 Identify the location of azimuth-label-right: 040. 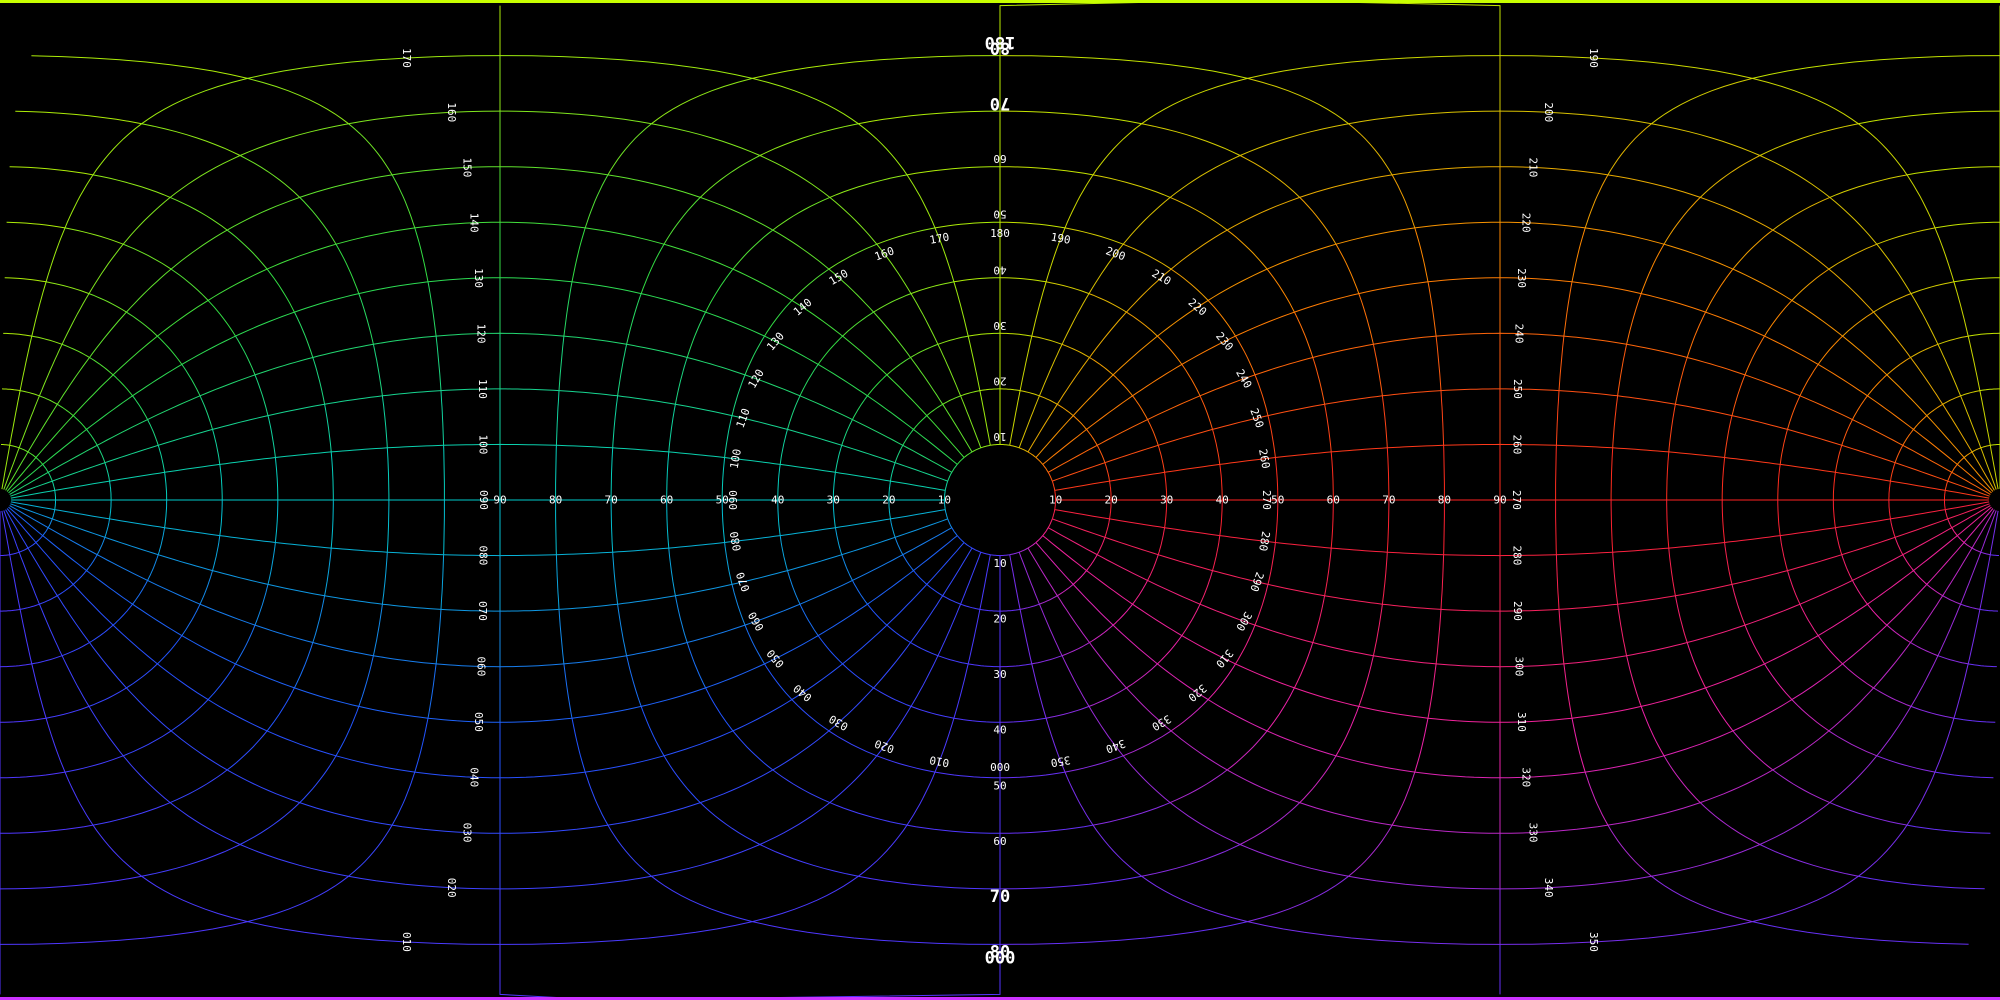
(474, 777).